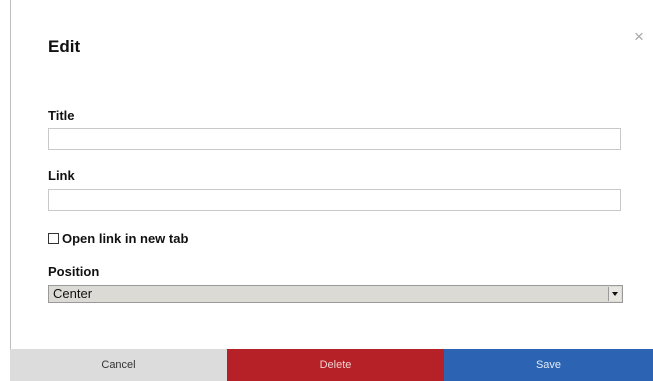 The image size is (653, 381). What do you see at coordinates (61, 115) in the screenshot?
I see `title-field-label: Title` at bounding box center [61, 115].